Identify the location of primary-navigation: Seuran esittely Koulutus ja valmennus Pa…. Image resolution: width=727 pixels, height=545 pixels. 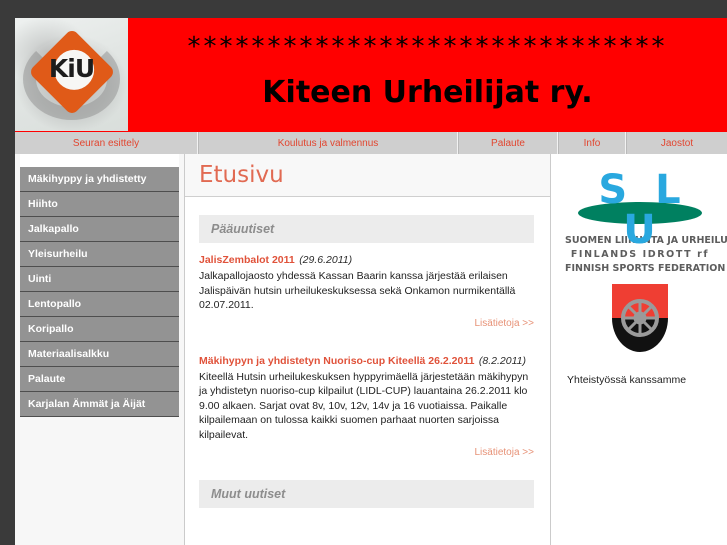
(371, 142).